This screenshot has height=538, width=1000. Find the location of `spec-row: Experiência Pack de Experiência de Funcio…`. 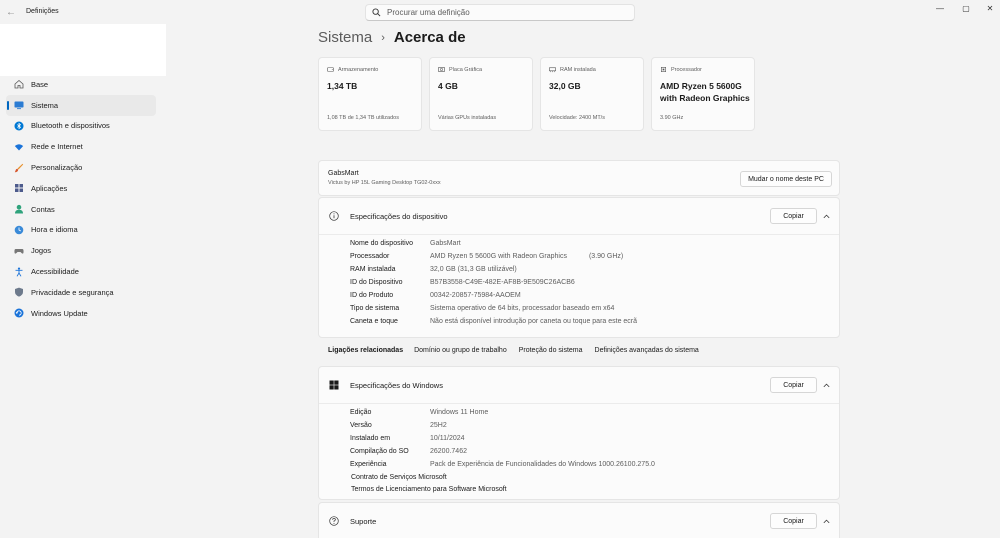

spec-row: Experiência Pack de Experiência de Funcio… is located at coordinates (502, 464).